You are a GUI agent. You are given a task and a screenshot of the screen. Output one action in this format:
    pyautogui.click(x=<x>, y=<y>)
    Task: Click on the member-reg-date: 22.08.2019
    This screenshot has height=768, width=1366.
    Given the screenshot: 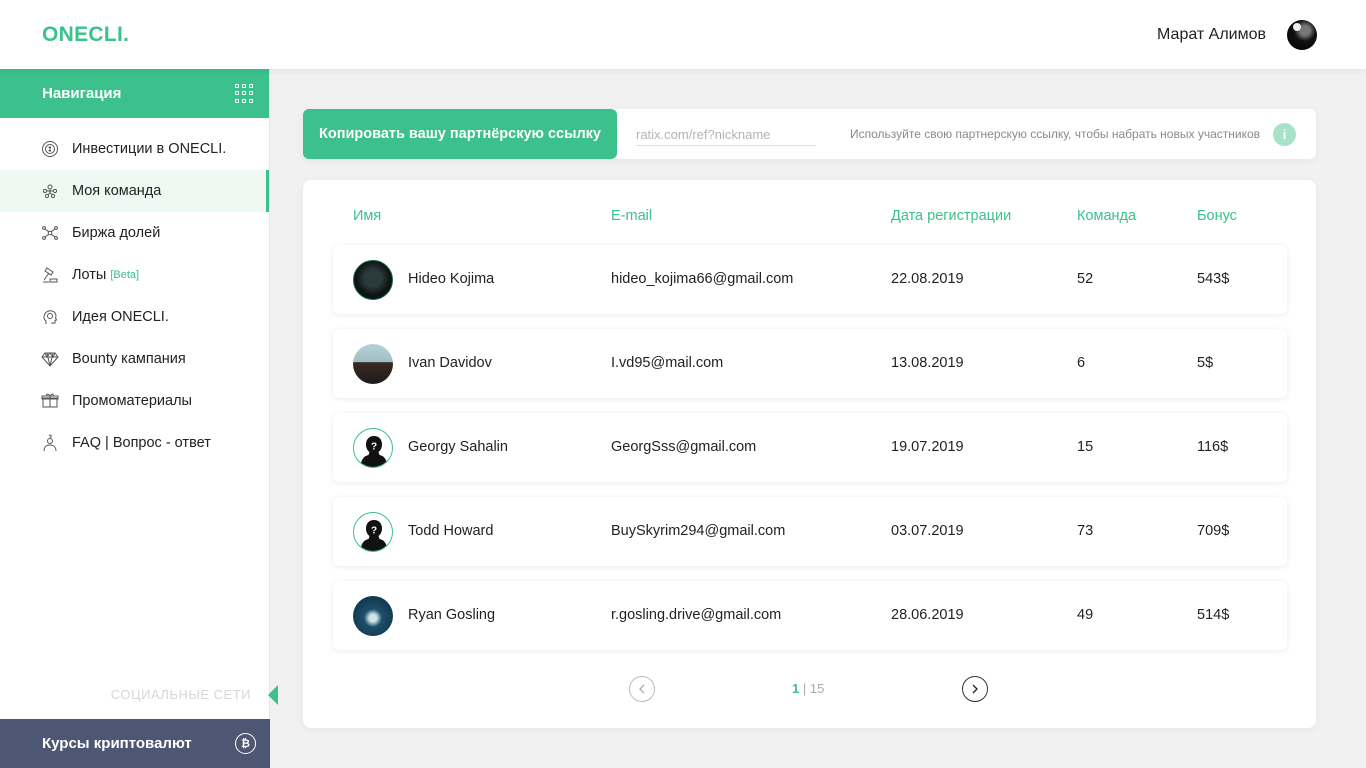 What is the action you would take?
    pyautogui.click(x=927, y=279)
    